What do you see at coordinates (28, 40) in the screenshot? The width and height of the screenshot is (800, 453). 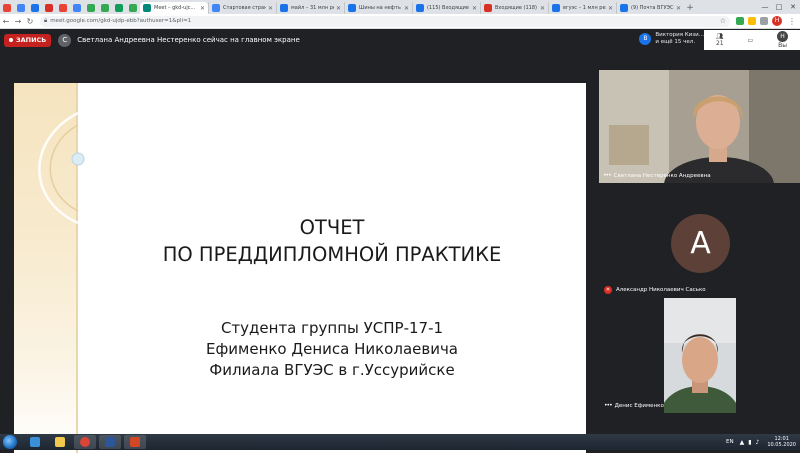 I see `recording-badge: ЗАПИСЬ` at bounding box center [28, 40].